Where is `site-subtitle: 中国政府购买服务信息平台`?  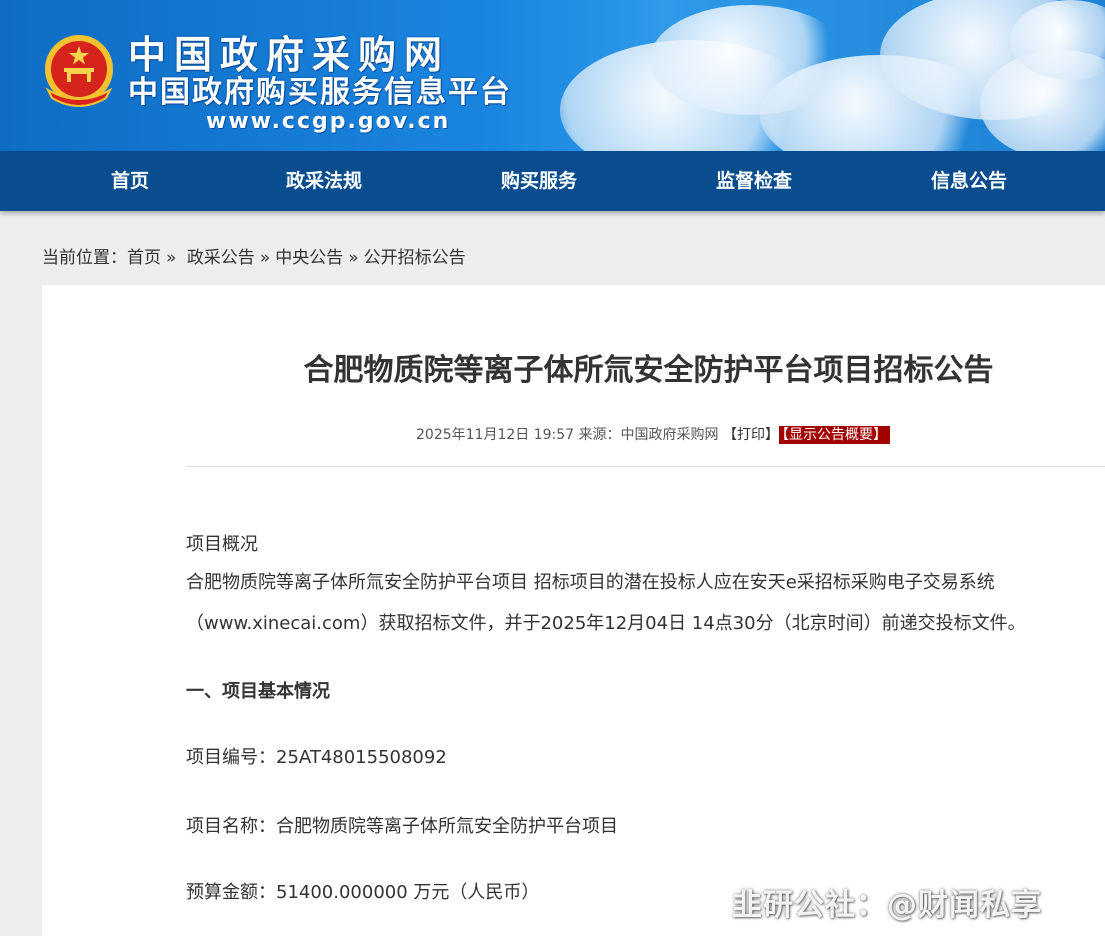 site-subtitle: 中国政府购买服务信息平台 is located at coordinates (320, 92).